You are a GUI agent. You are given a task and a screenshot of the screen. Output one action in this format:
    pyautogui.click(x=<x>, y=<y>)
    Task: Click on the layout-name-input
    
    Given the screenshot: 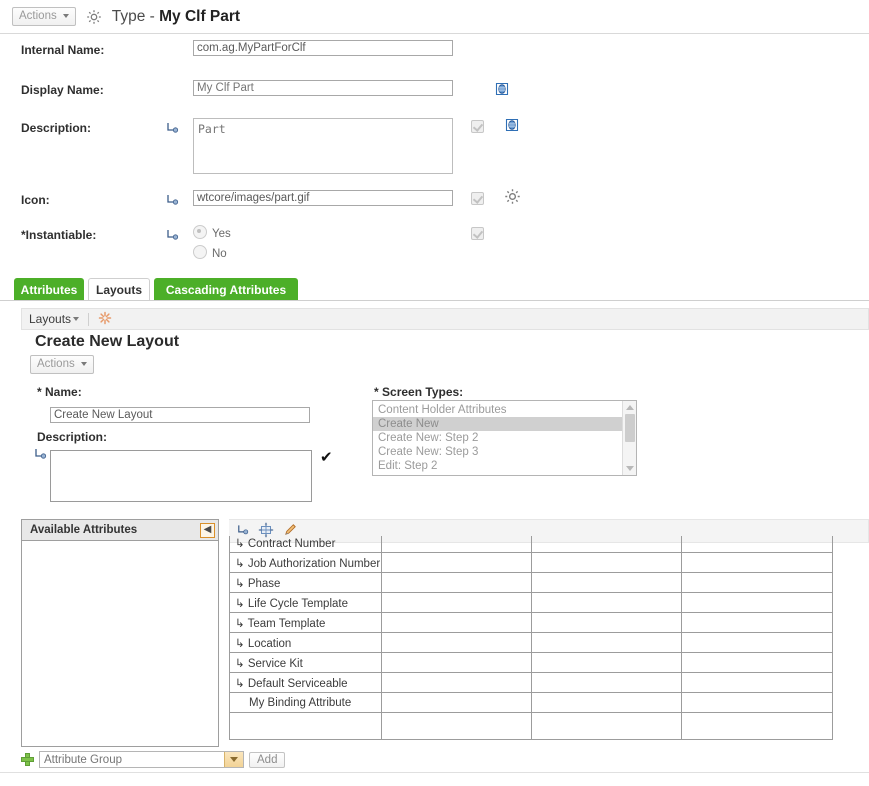 What is the action you would take?
    pyautogui.click(x=180, y=415)
    